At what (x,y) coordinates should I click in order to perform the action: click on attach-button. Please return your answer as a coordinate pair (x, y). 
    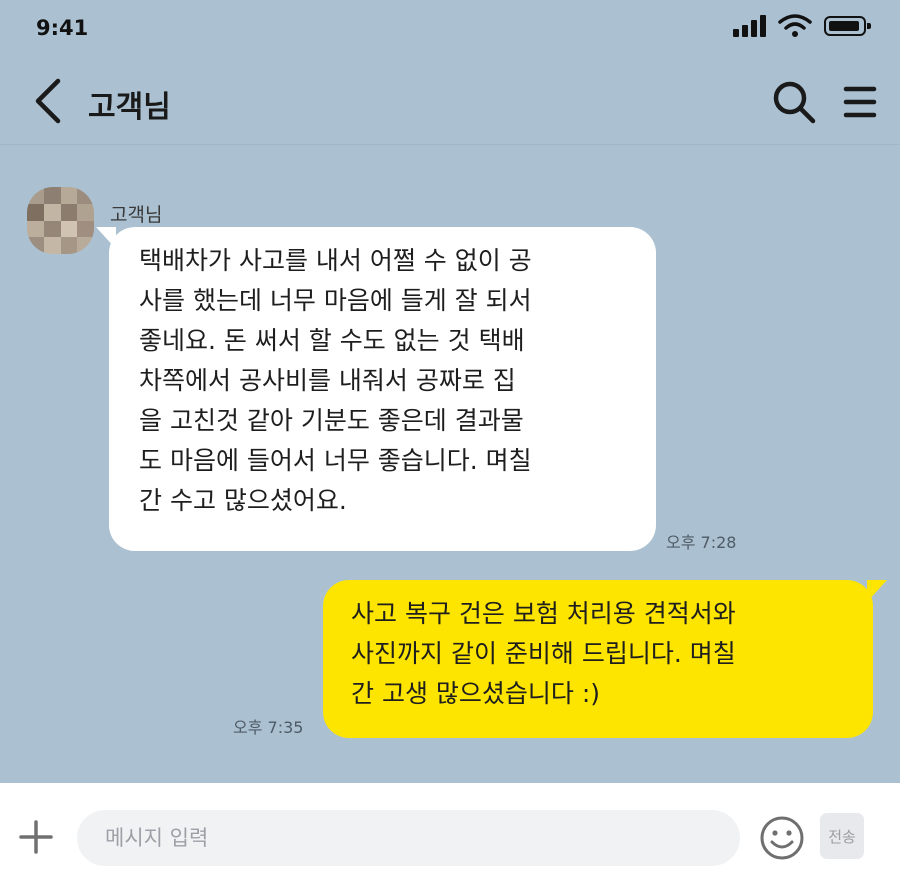
    Looking at the image, I should click on (36, 837).